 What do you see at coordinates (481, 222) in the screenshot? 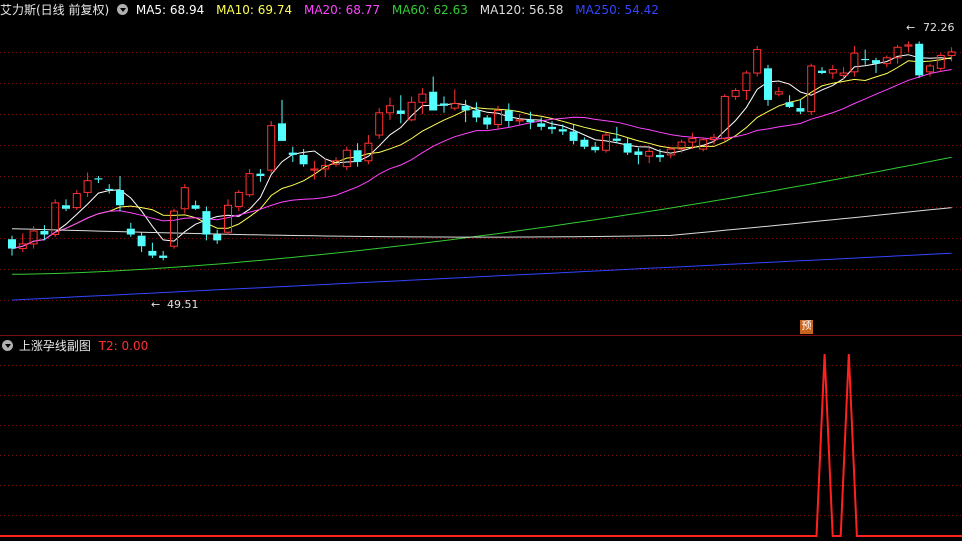
I see `ma120-line` at bounding box center [481, 222].